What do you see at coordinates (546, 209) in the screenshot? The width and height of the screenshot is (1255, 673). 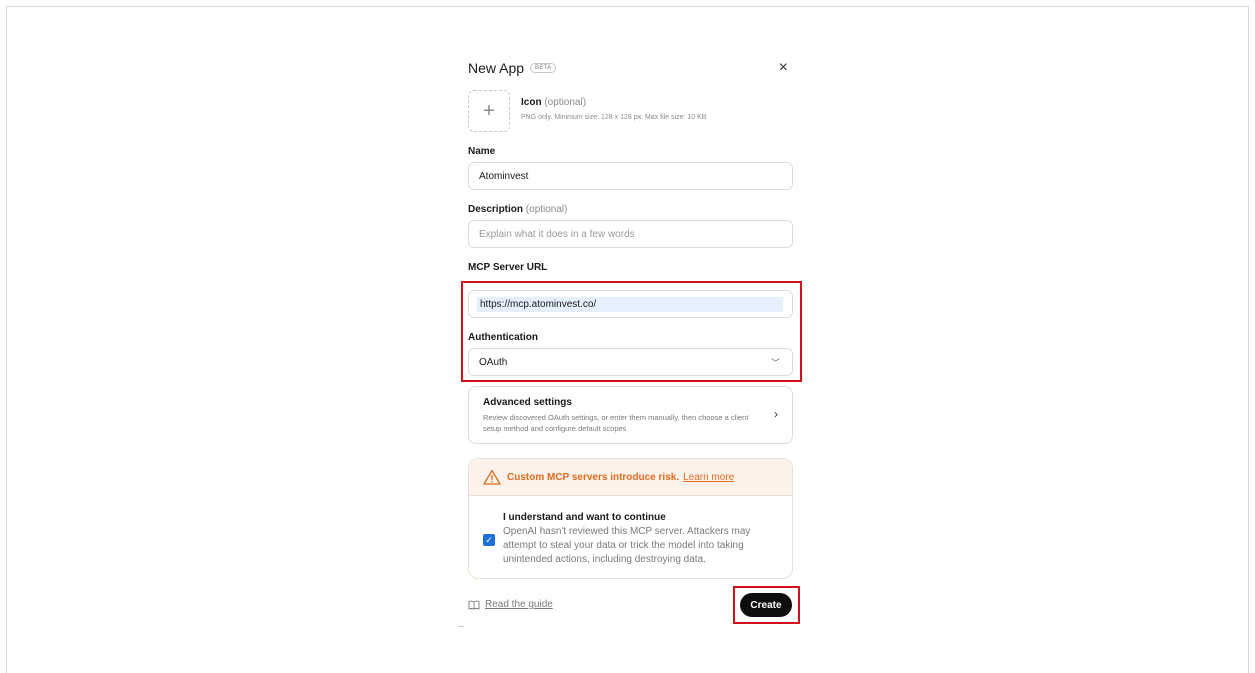 I see `description-optional-text: (optional)` at bounding box center [546, 209].